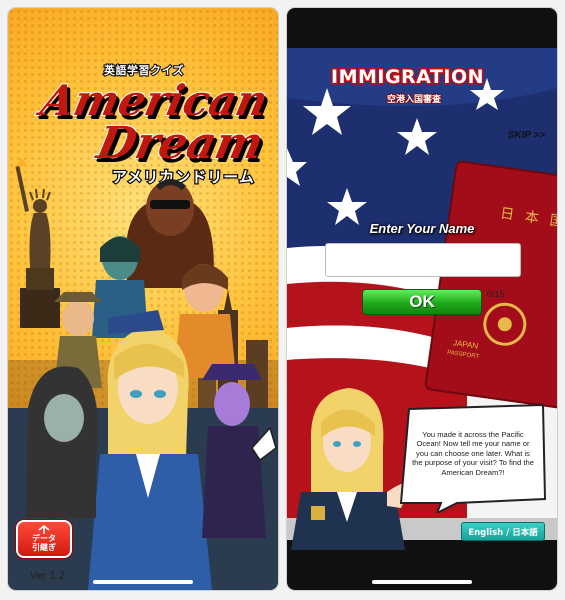 This screenshot has height=600, width=565. I want to click on immigration-officer-character, so click(351, 469).